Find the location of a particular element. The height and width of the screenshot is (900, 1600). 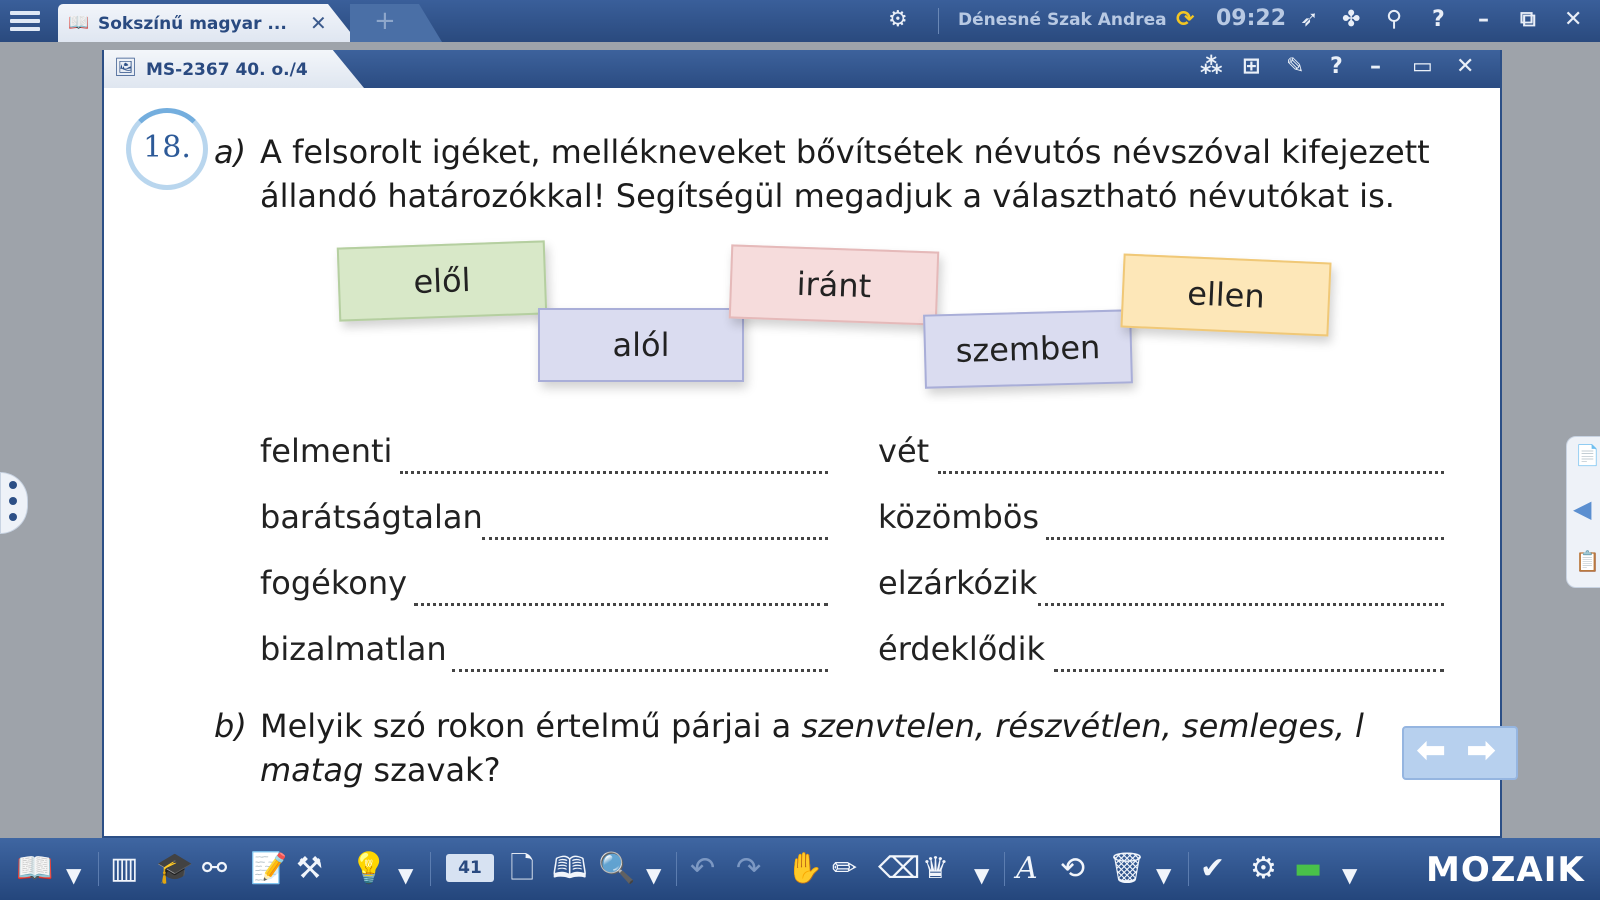

postposition-card: iránt is located at coordinates (834, 285).